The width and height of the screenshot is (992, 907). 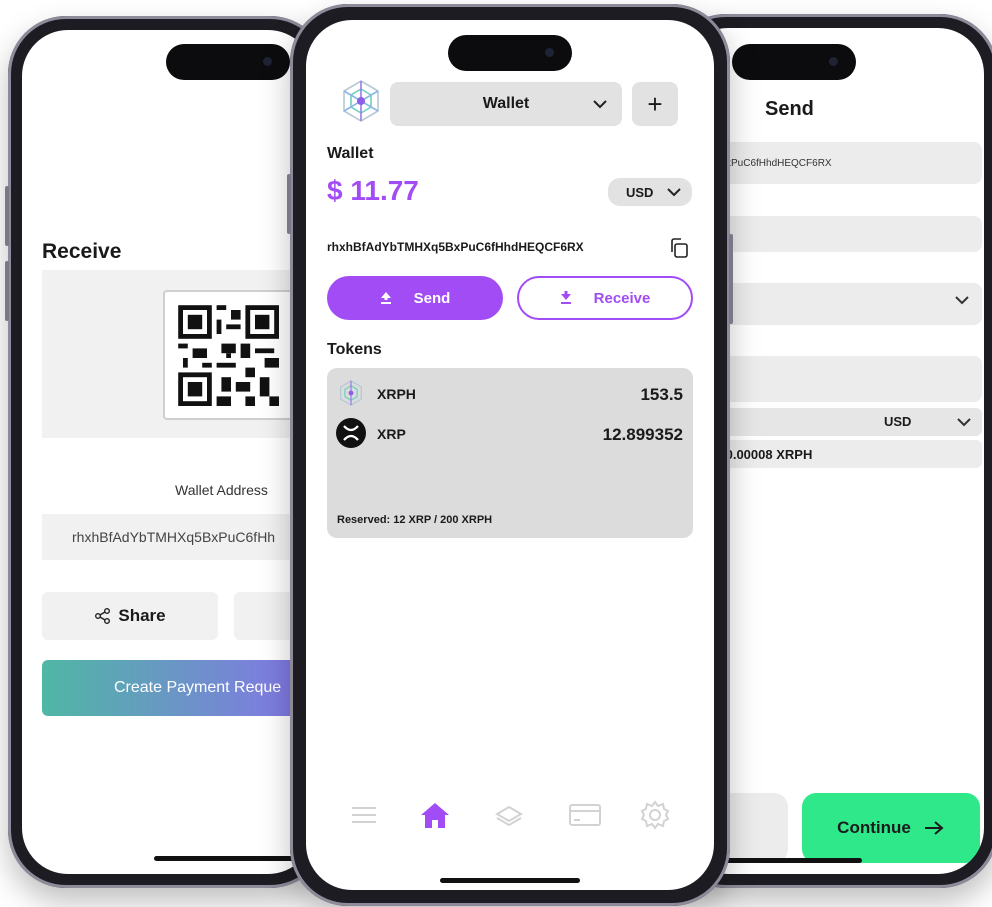 I want to click on send-button: Send, so click(x=415, y=298).